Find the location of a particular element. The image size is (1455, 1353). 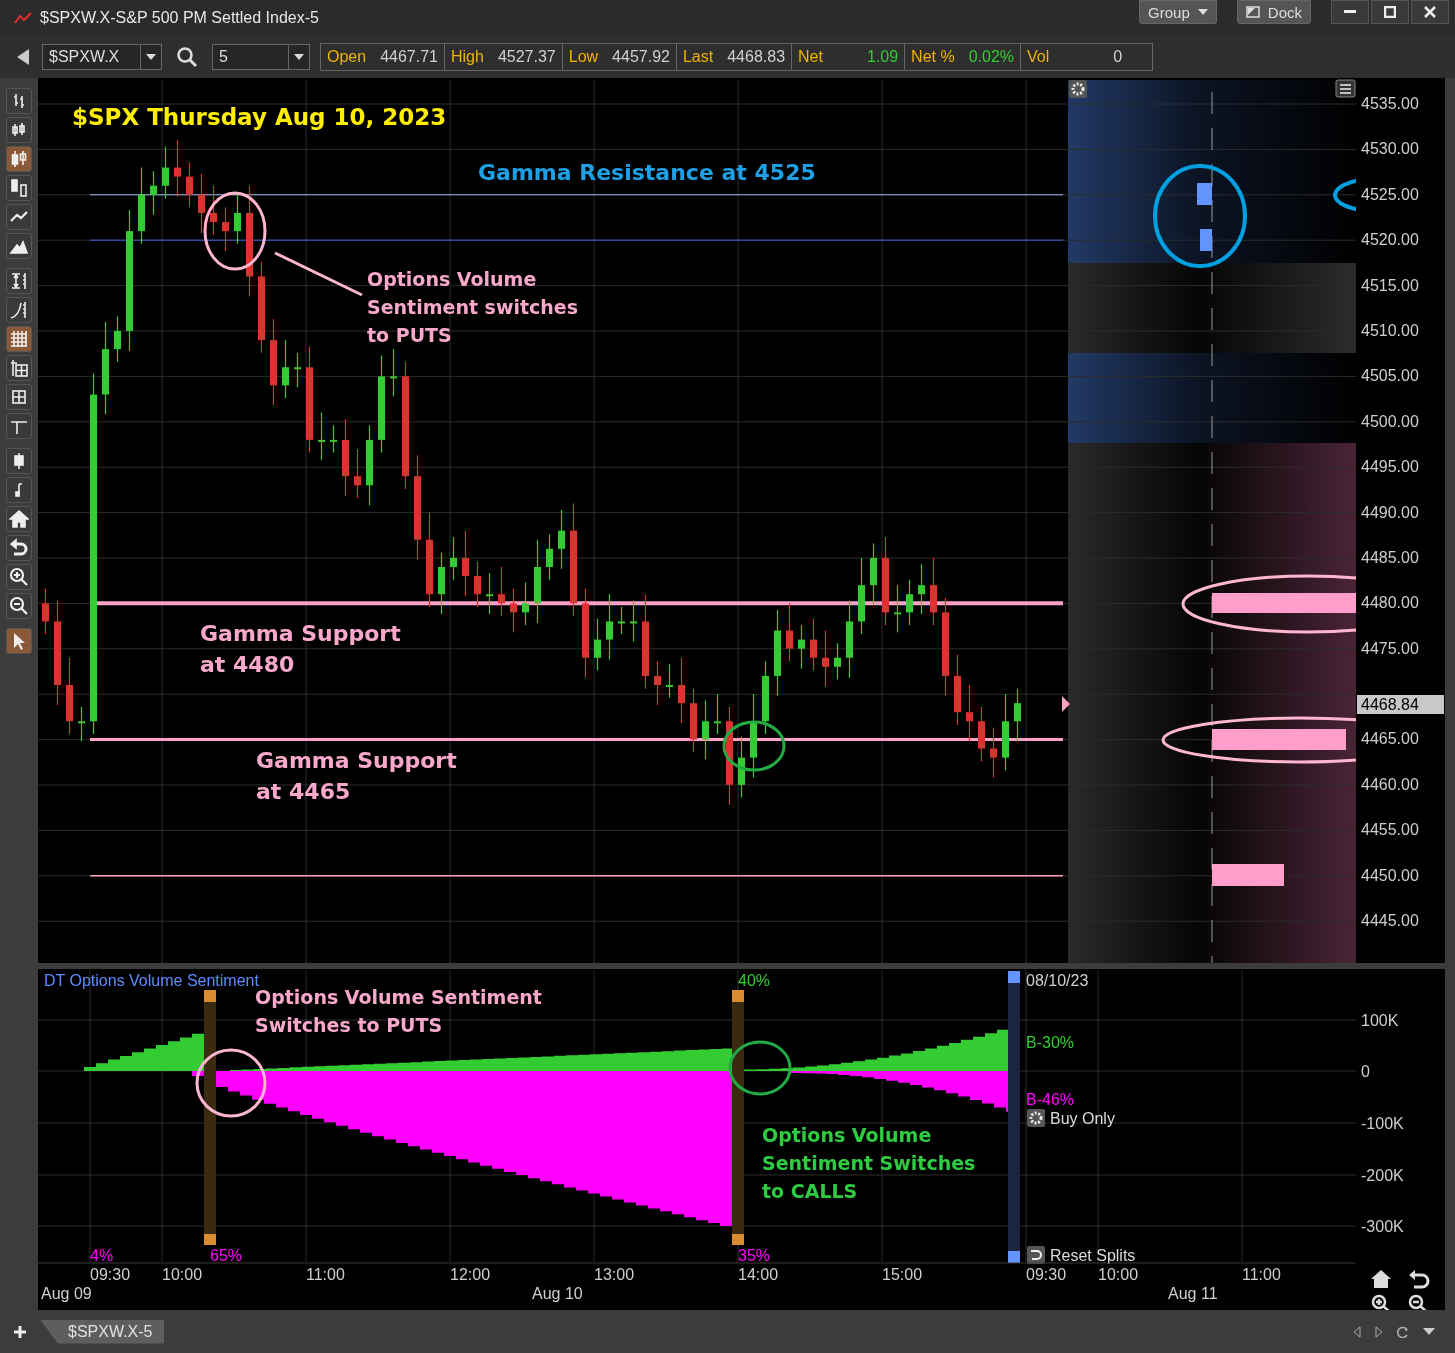

split-percent: 65% is located at coordinates (226, 1255).